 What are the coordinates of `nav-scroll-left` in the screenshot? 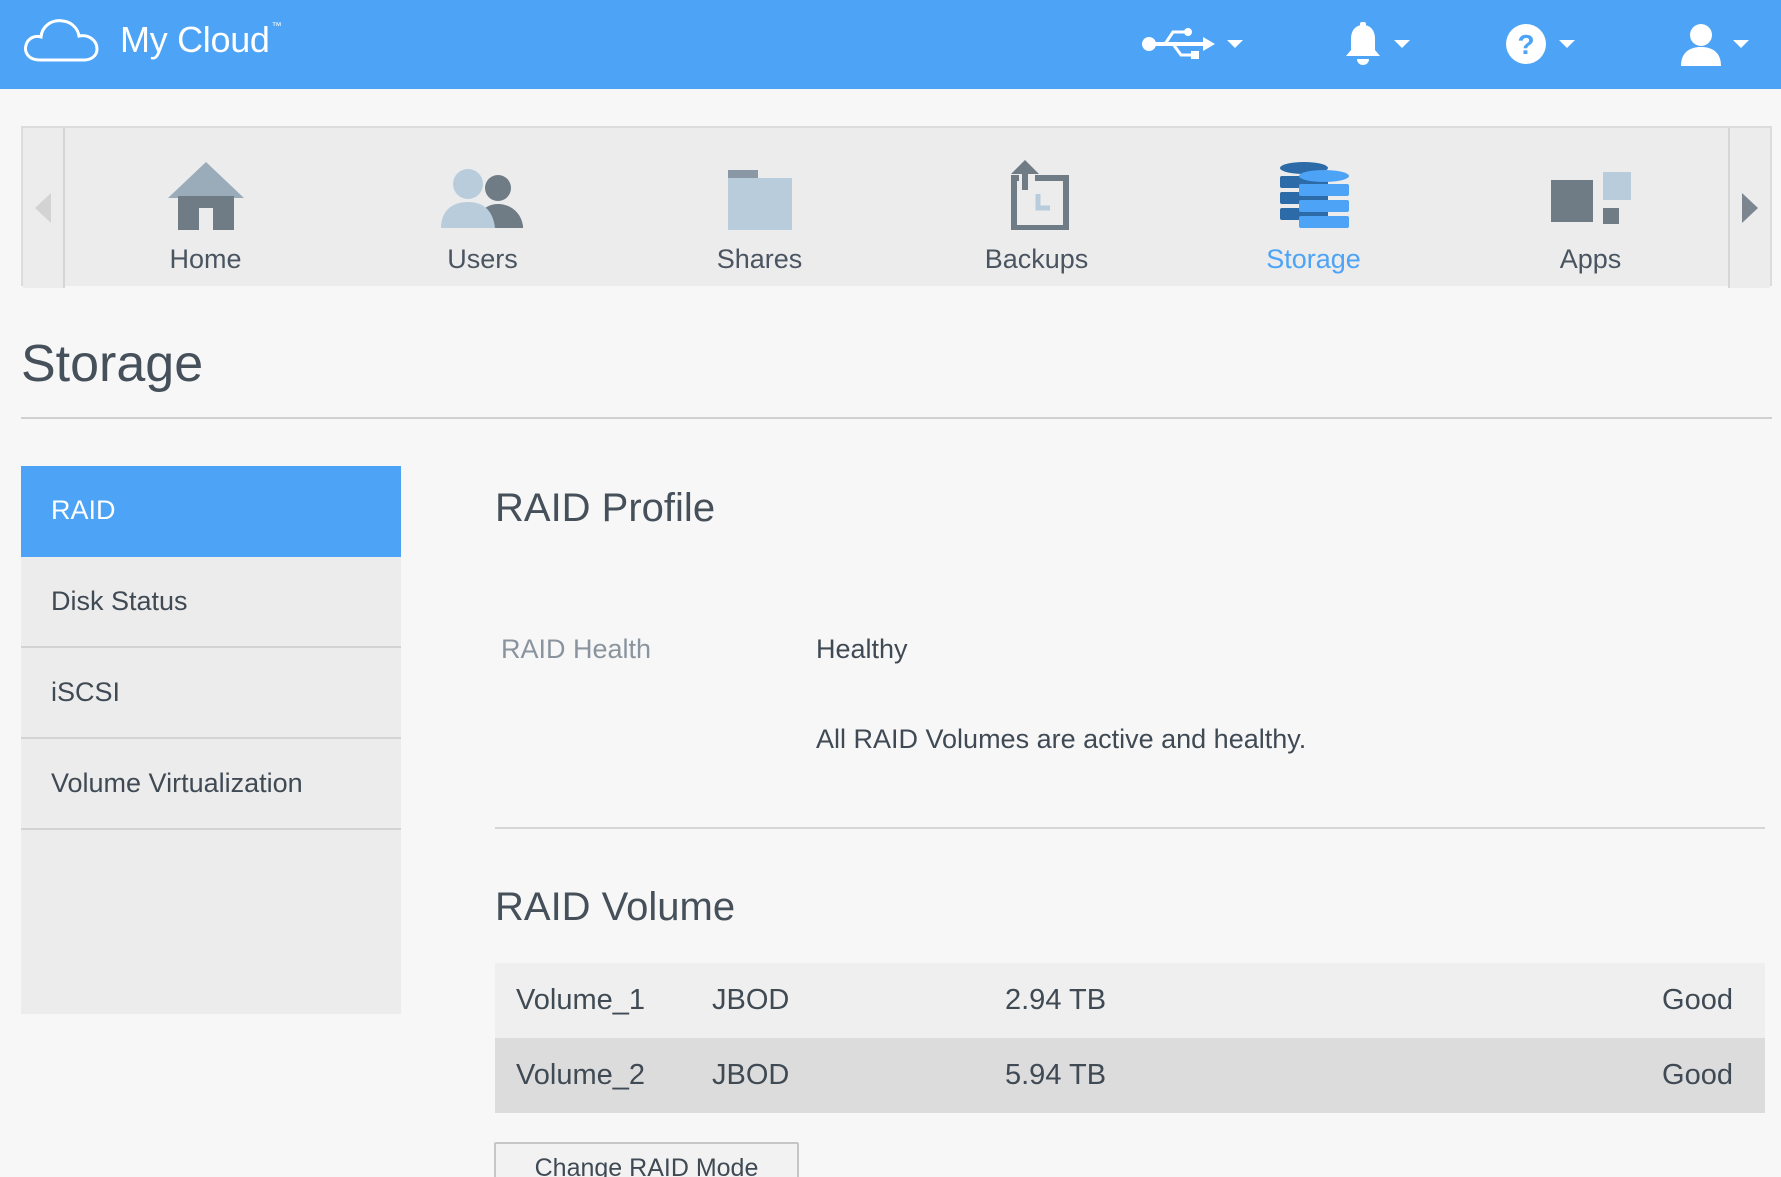 It's located at (44, 208).